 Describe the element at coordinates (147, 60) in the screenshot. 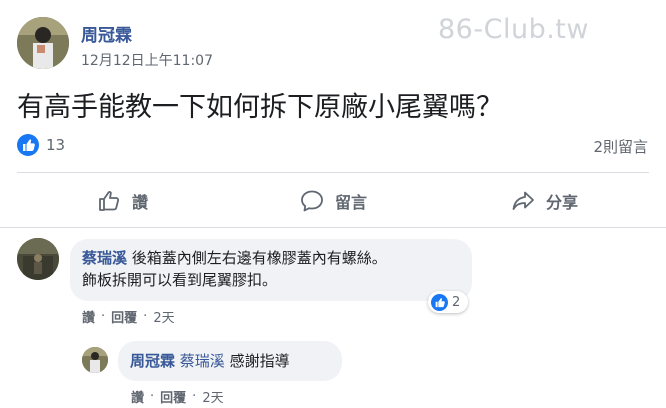

I see `post-timestamp: 12月12日上午11:07` at that location.